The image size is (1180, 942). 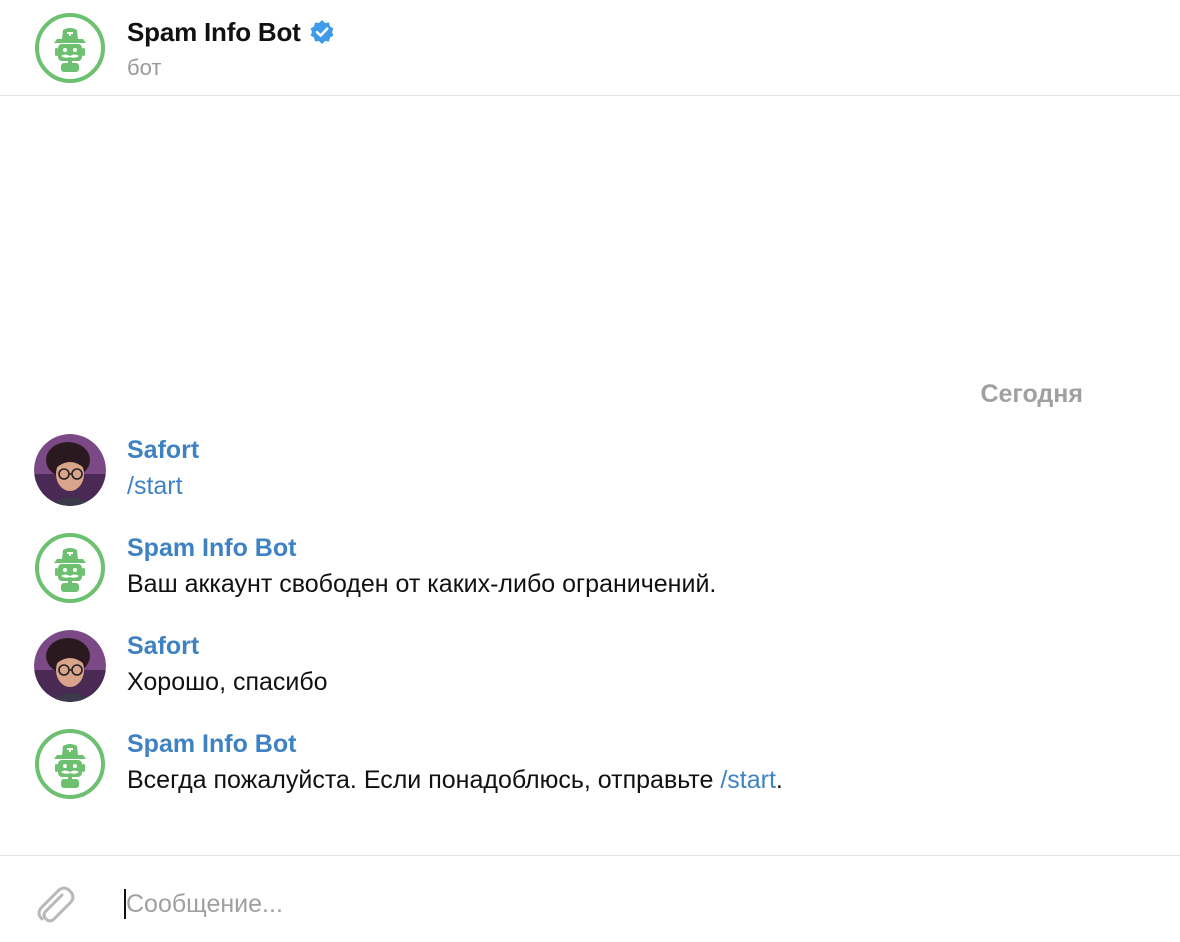 What do you see at coordinates (616, 904) in the screenshot?
I see `message-input` at bounding box center [616, 904].